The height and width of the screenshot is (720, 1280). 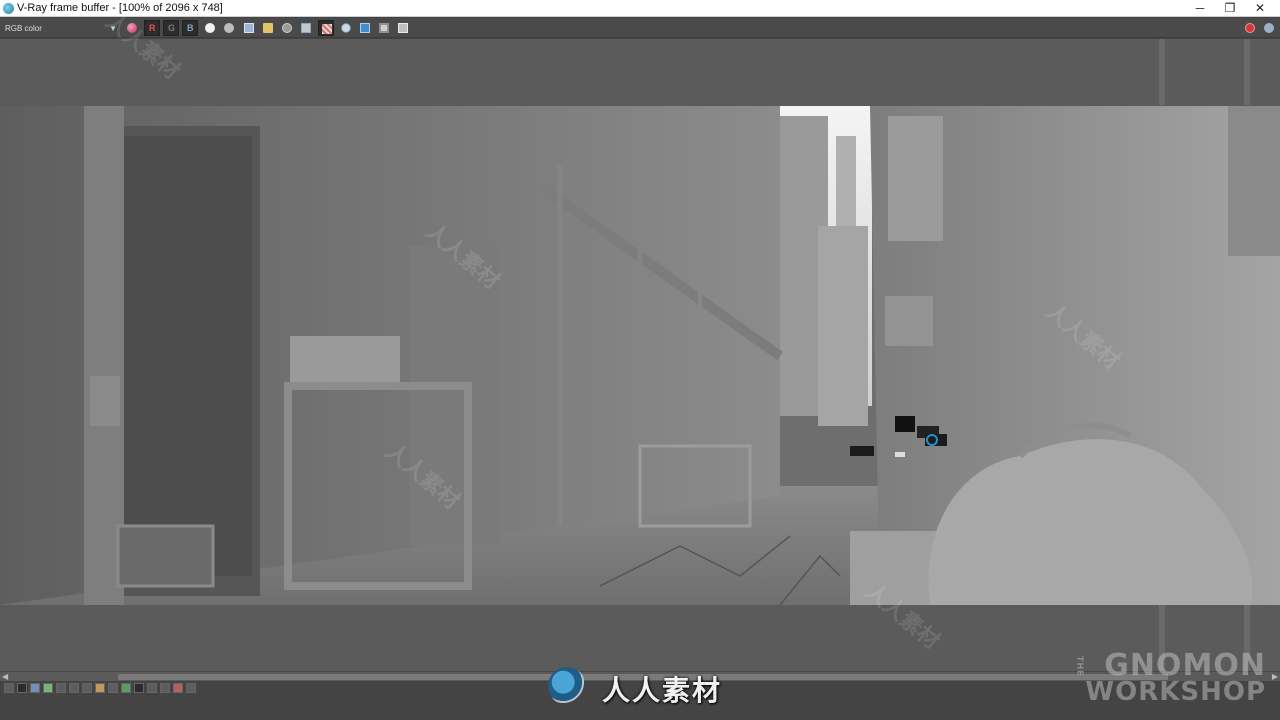 What do you see at coordinates (100, 688) in the screenshot?
I see `icc-button` at bounding box center [100, 688].